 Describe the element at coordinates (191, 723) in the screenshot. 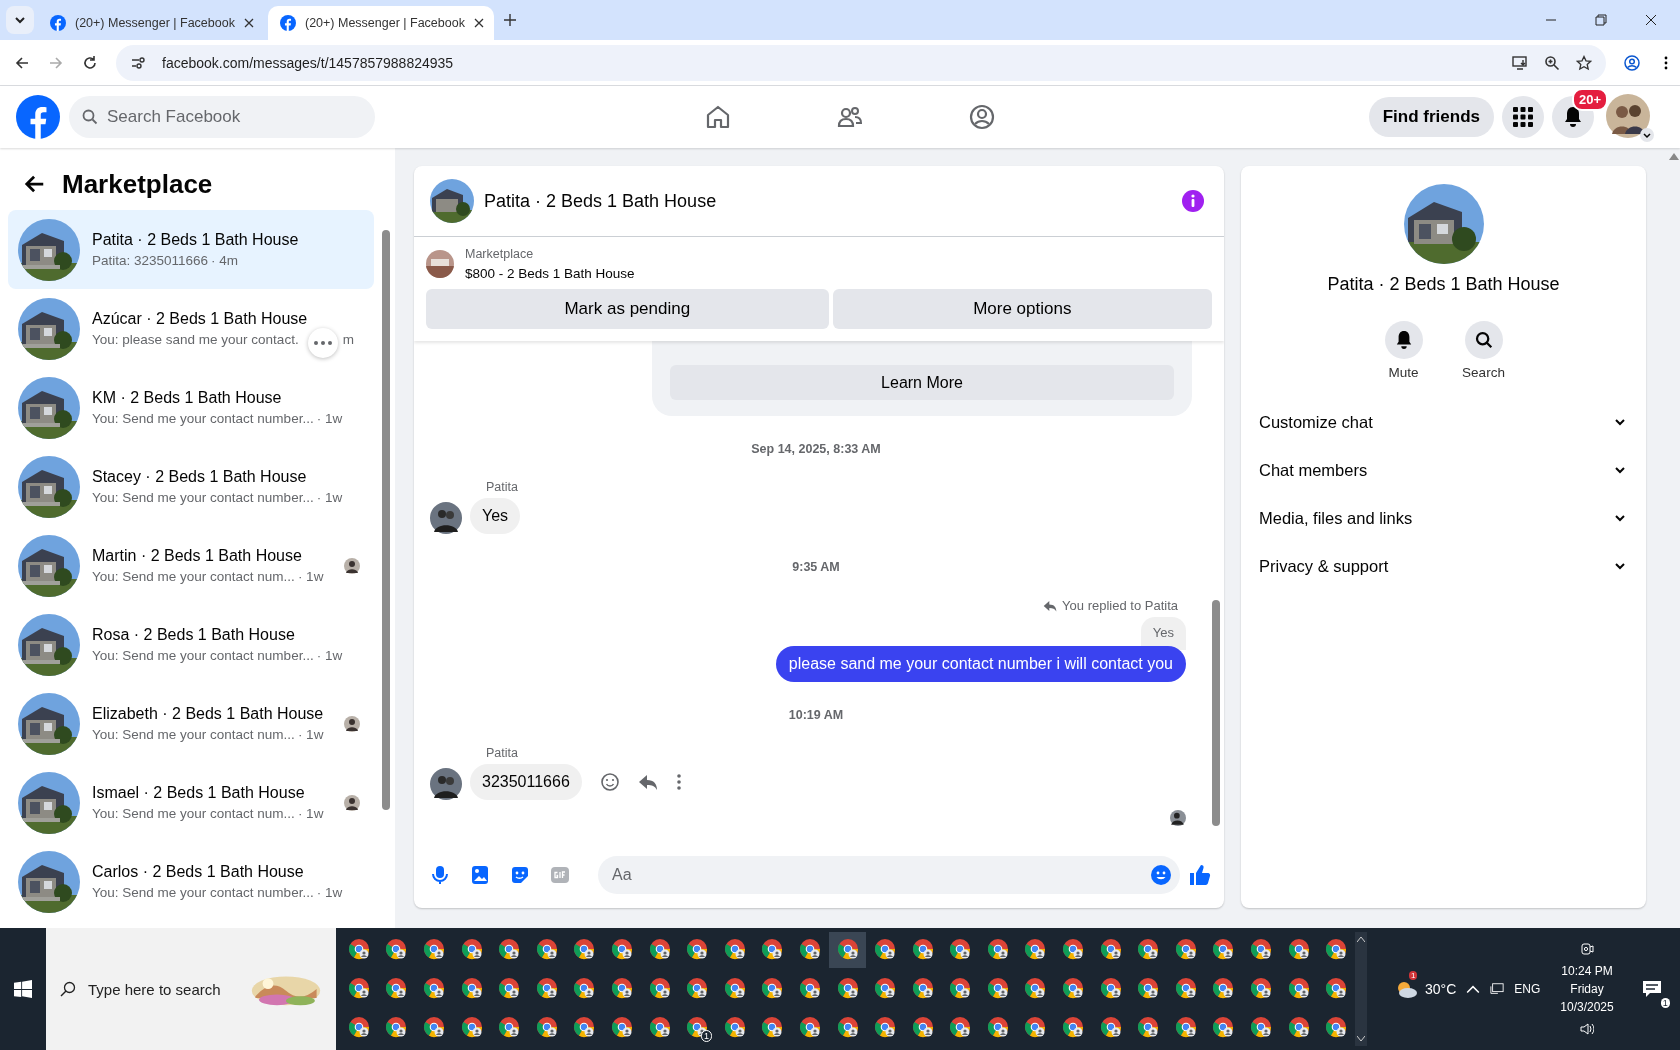

I see `conversation-item: Elizabeth · 2 Beds 1 Bath House You: Send me your contact num... · 1w` at that location.